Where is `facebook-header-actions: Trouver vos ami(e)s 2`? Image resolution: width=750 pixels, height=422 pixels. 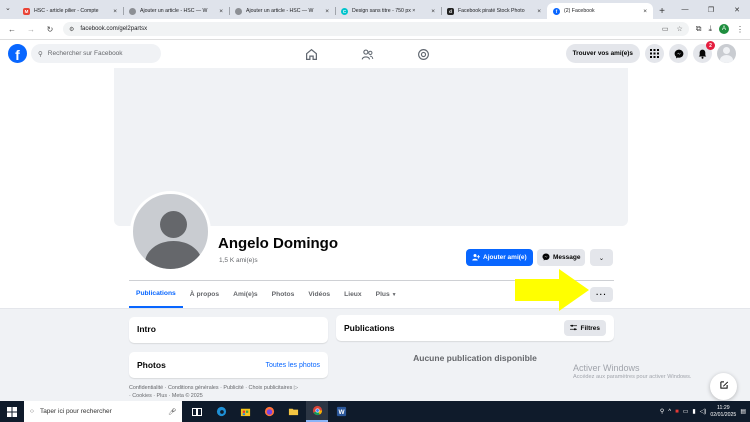
facebook-header-actions: Trouver vos ami(e)s 2 is located at coordinates (650, 52).